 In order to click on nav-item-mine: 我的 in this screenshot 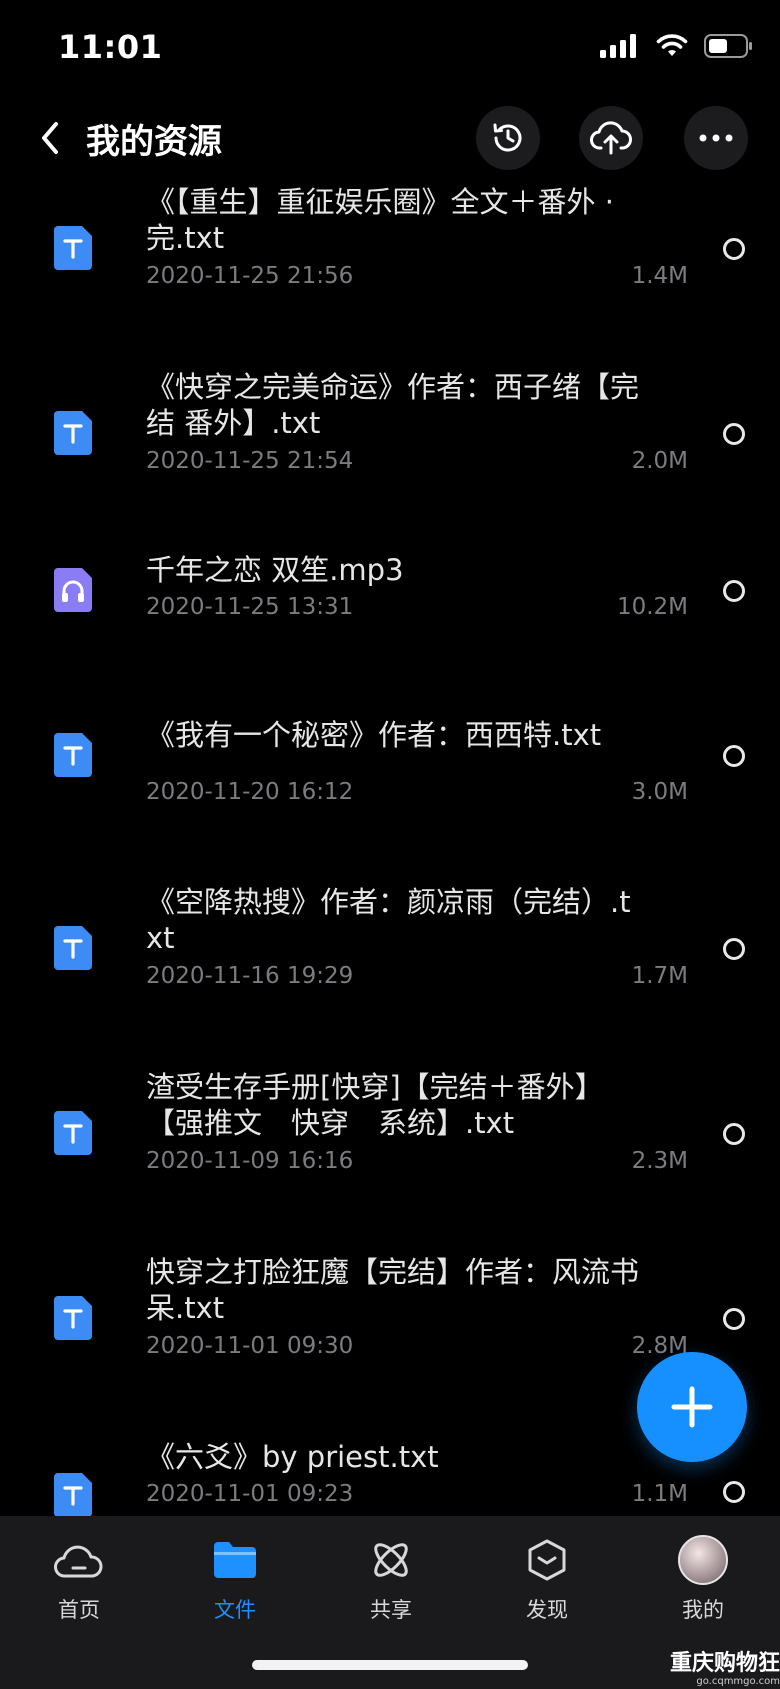, I will do `click(703, 1584)`.